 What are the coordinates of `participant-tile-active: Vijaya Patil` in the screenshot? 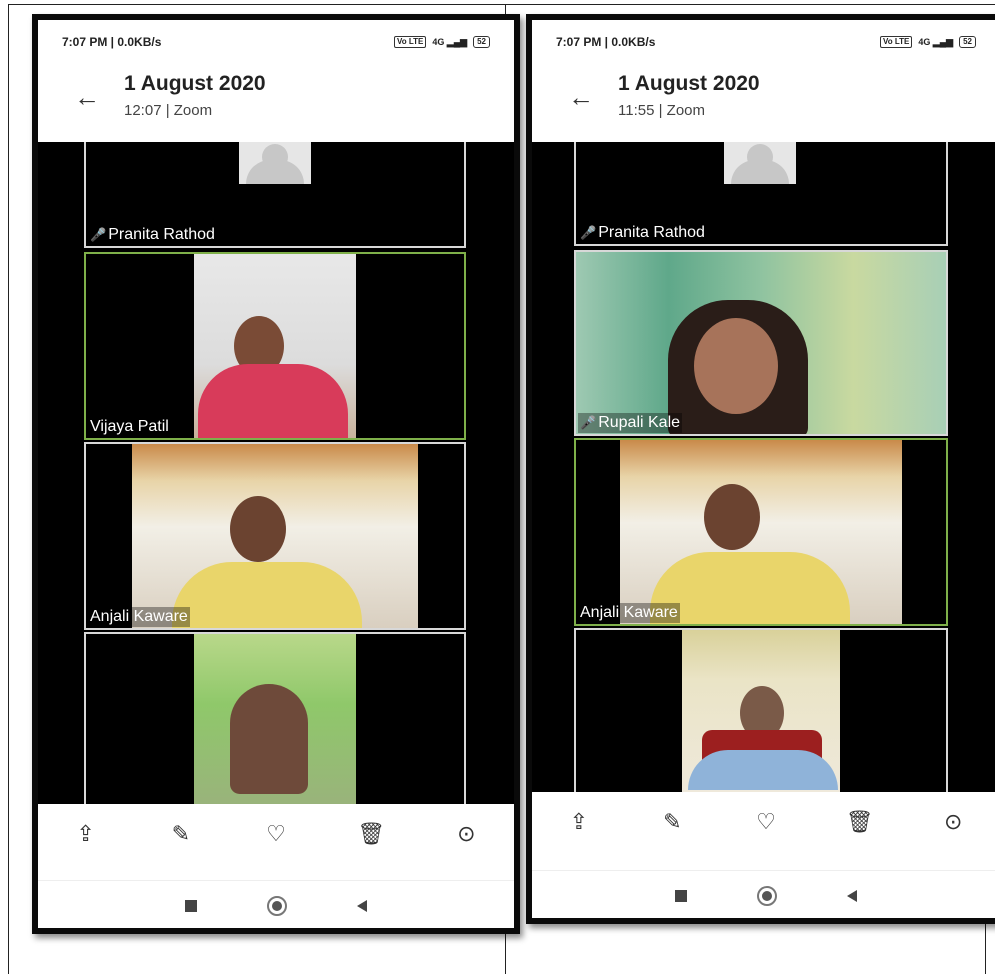 It's located at (275, 346).